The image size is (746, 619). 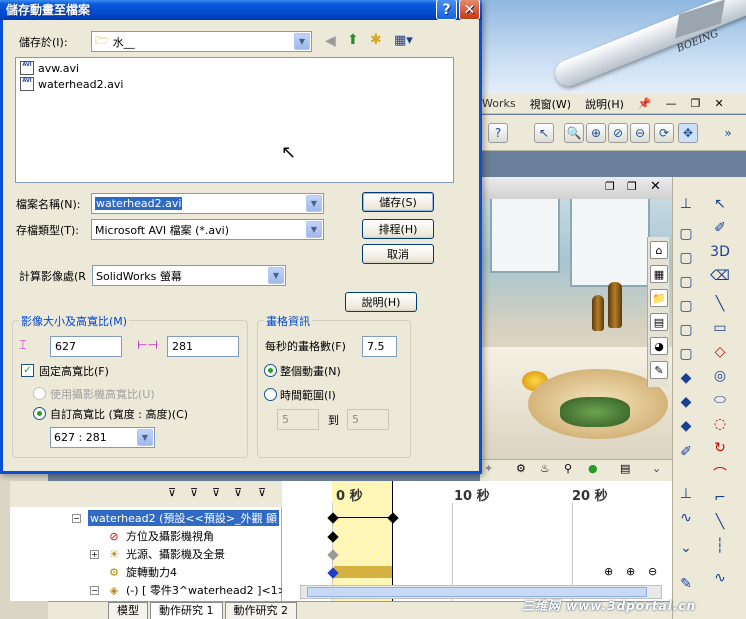 I want to click on zoom-in-icon: ⊕, so click(x=630, y=571).